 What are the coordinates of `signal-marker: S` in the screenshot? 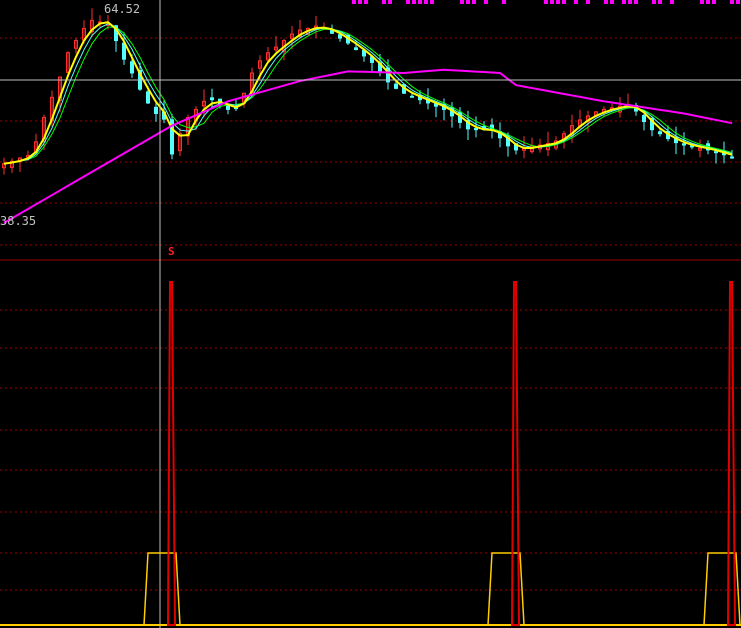 It's located at (171, 251).